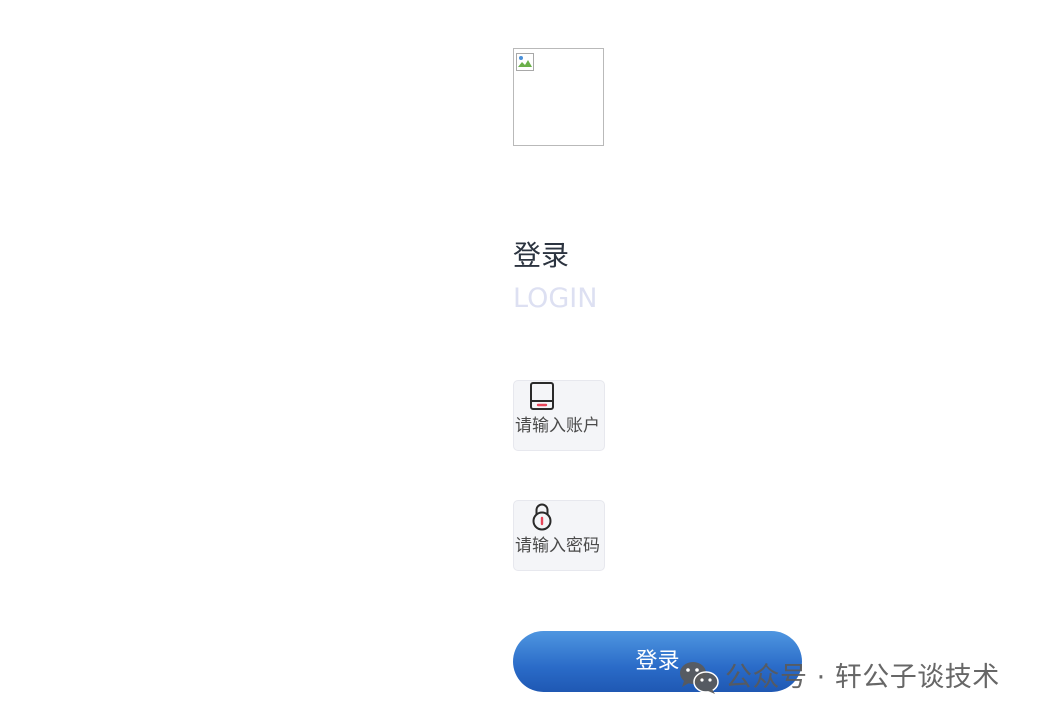  What do you see at coordinates (542, 396) in the screenshot?
I see `phone-icon` at bounding box center [542, 396].